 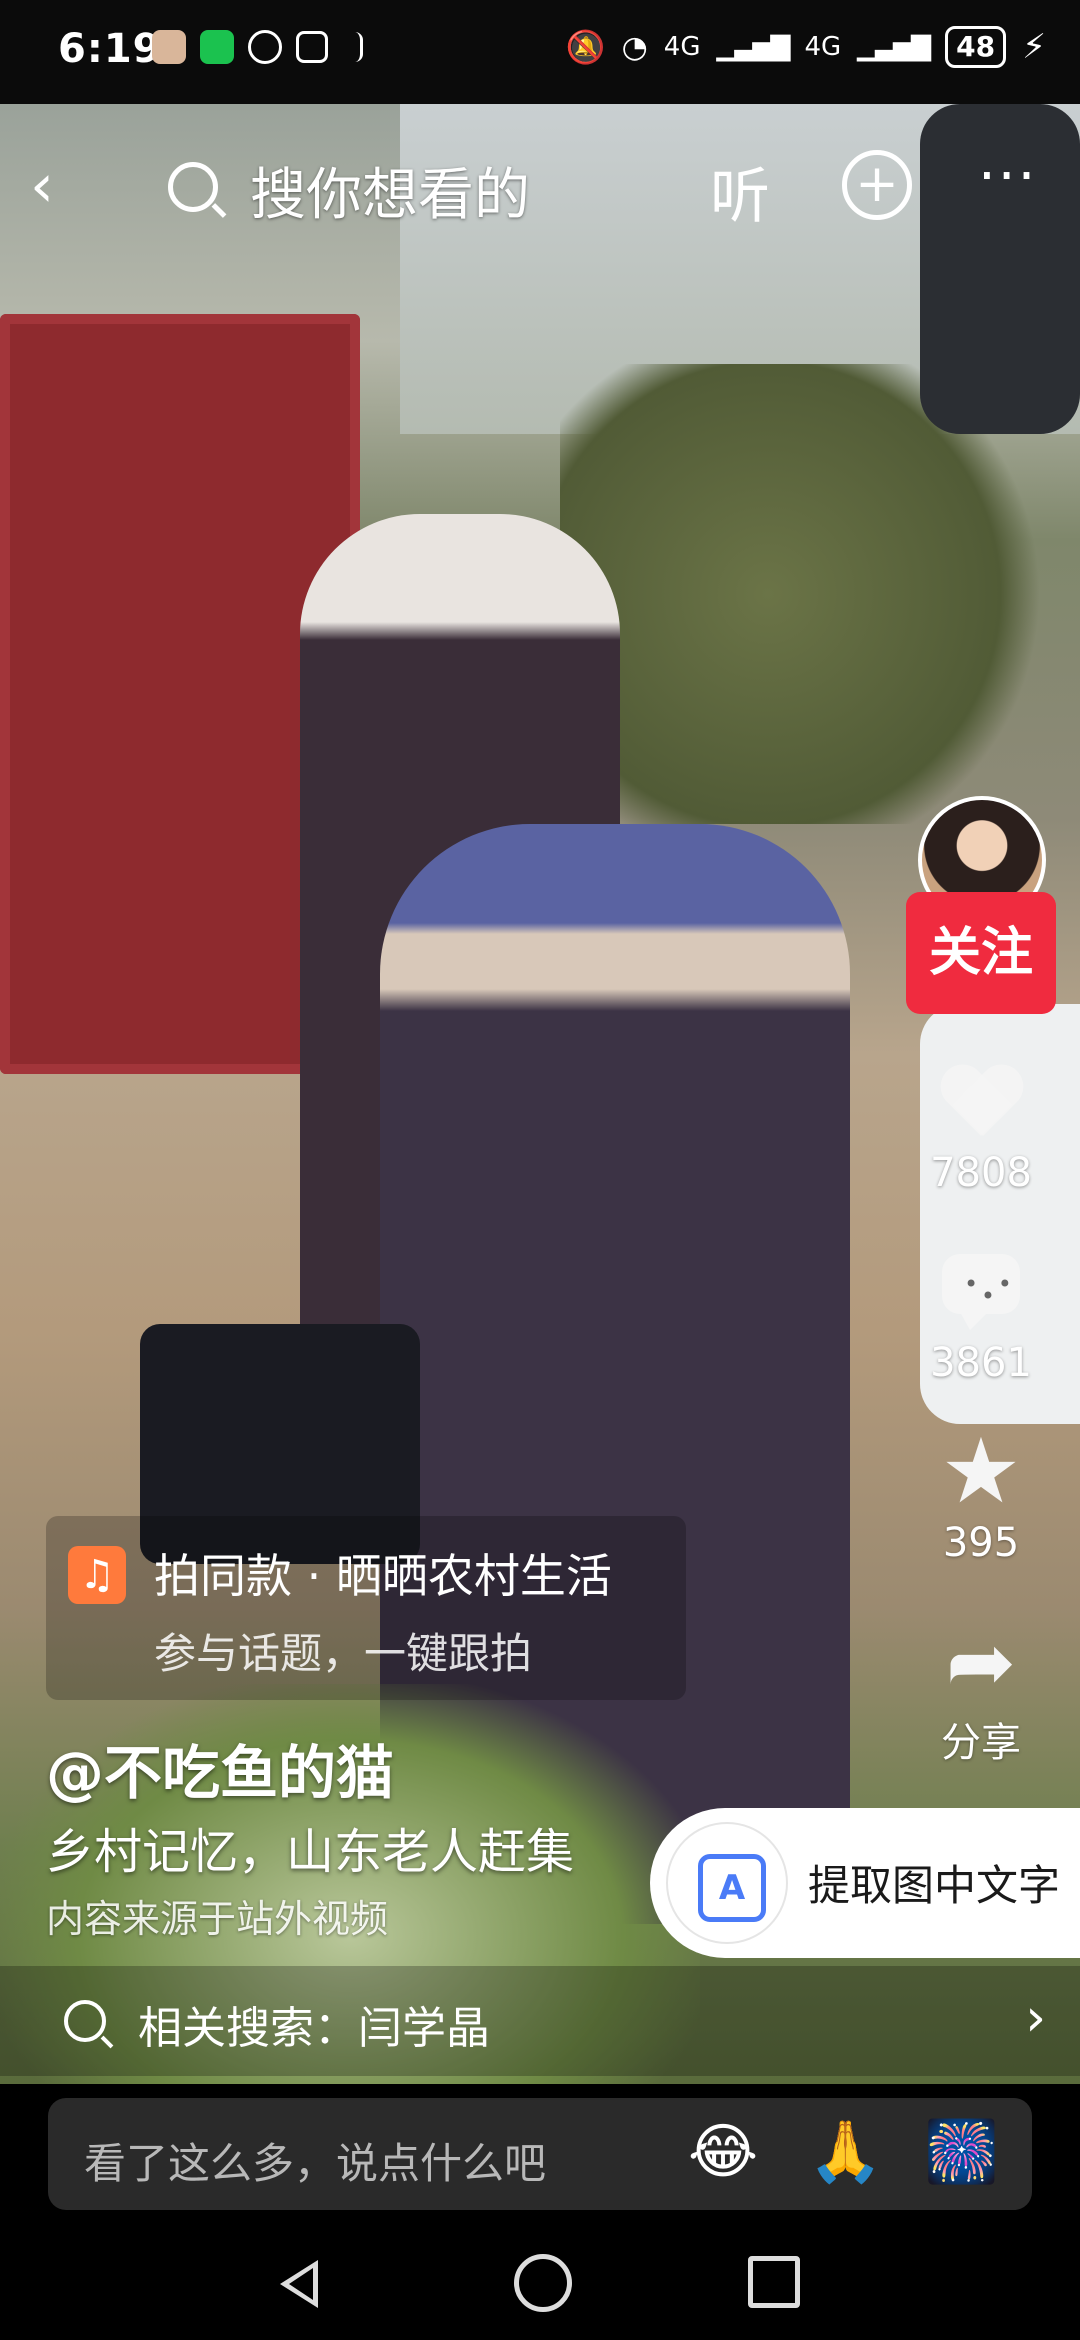 I want to click on status-right: 🔕 ◔ 4G ▁▃▅▇ 4G ▁▃▅▇ 48 ⚡, so click(x=806, y=47).